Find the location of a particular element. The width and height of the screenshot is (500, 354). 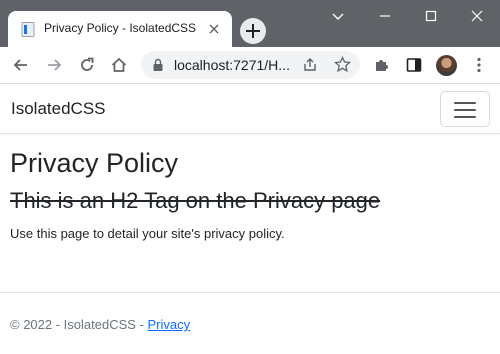

browser-tab-active: Privacy Policy - IsolatedCSS is located at coordinates (120, 29).